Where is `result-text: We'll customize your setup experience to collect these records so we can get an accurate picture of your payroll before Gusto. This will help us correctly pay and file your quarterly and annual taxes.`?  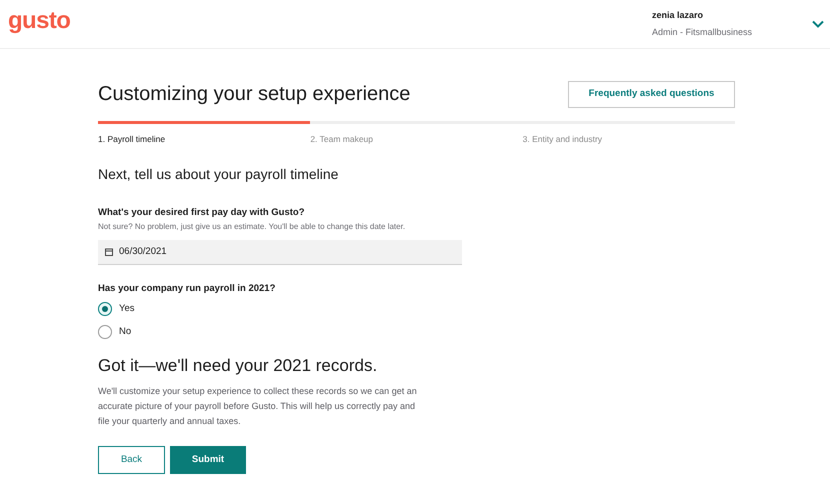
result-text: We'll customize your setup experience to collect these records so we can get an accurate picture of your payroll before Gusto. This will help us correctly pay and file your quarterly and annual taxes. is located at coordinates (258, 406).